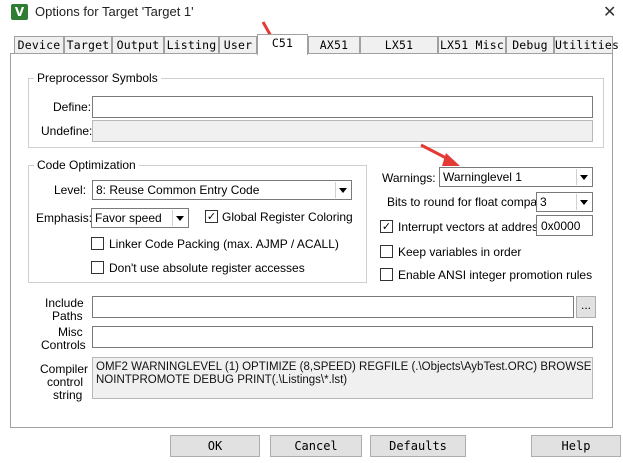  Describe the element at coordinates (64, 369) in the screenshot. I see `compiler-control-label-1: Compiler` at that location.